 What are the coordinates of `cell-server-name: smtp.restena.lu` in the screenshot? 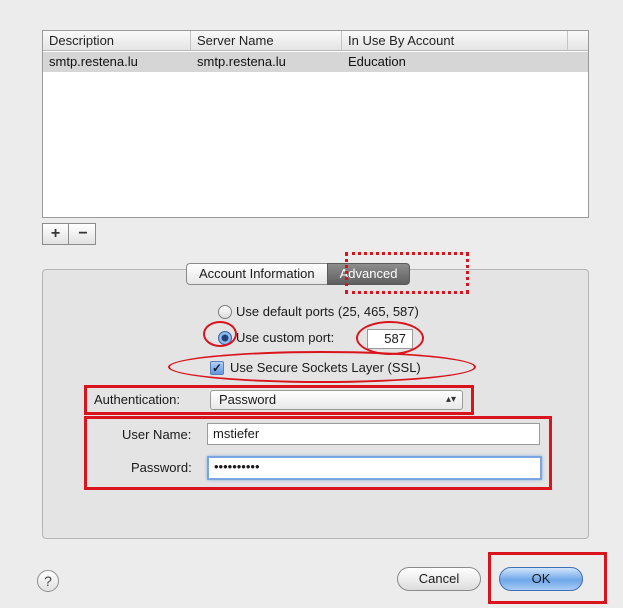 It's located at (241, 61).